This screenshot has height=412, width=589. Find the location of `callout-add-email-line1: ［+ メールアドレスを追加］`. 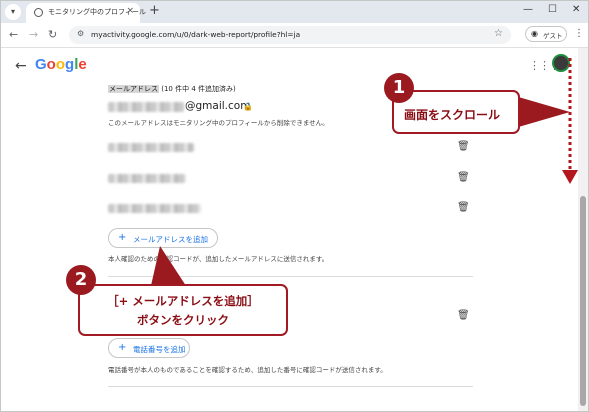

callout-add-email-line1: ［+ メールアドレスを追加］ is located at coordinates (183, 301).